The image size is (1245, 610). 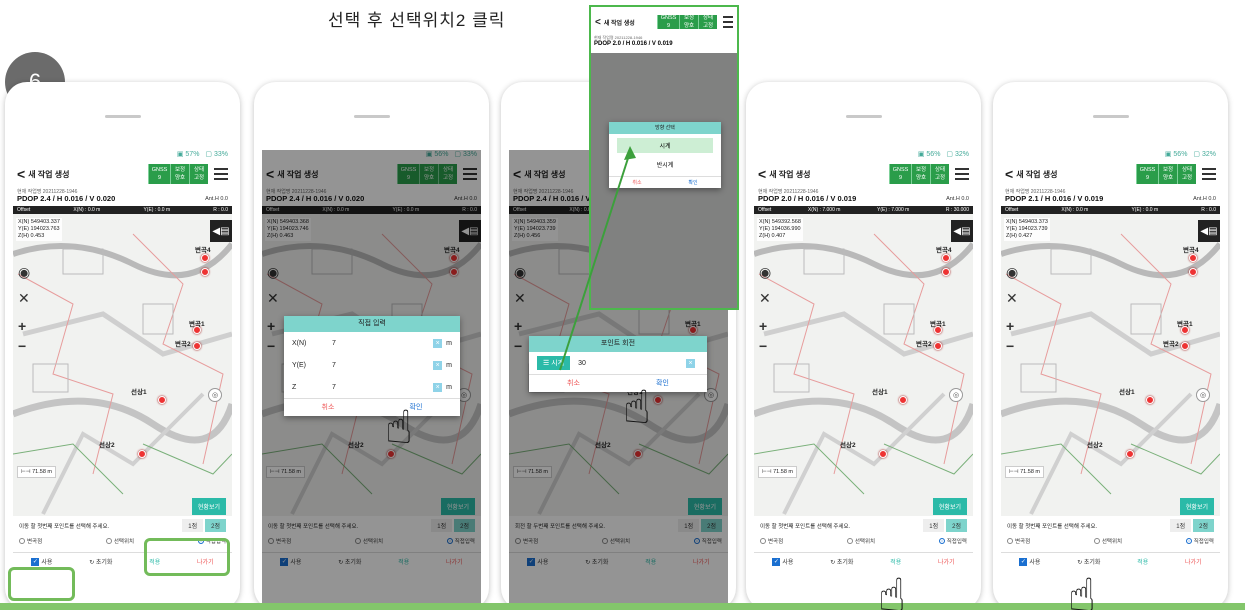 I want to click on coord-input-row: Y(E) 7 × m, so click(x=372, y=365).